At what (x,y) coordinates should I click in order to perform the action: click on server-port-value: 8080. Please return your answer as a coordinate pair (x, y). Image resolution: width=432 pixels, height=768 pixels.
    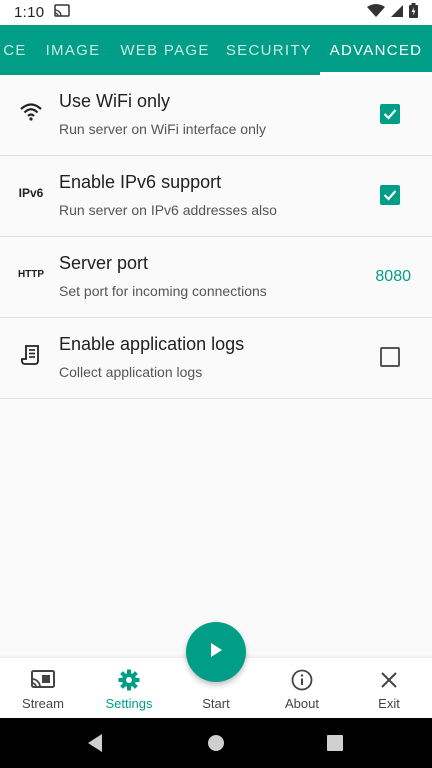
    Looking at the image, I should click on (393, 277).